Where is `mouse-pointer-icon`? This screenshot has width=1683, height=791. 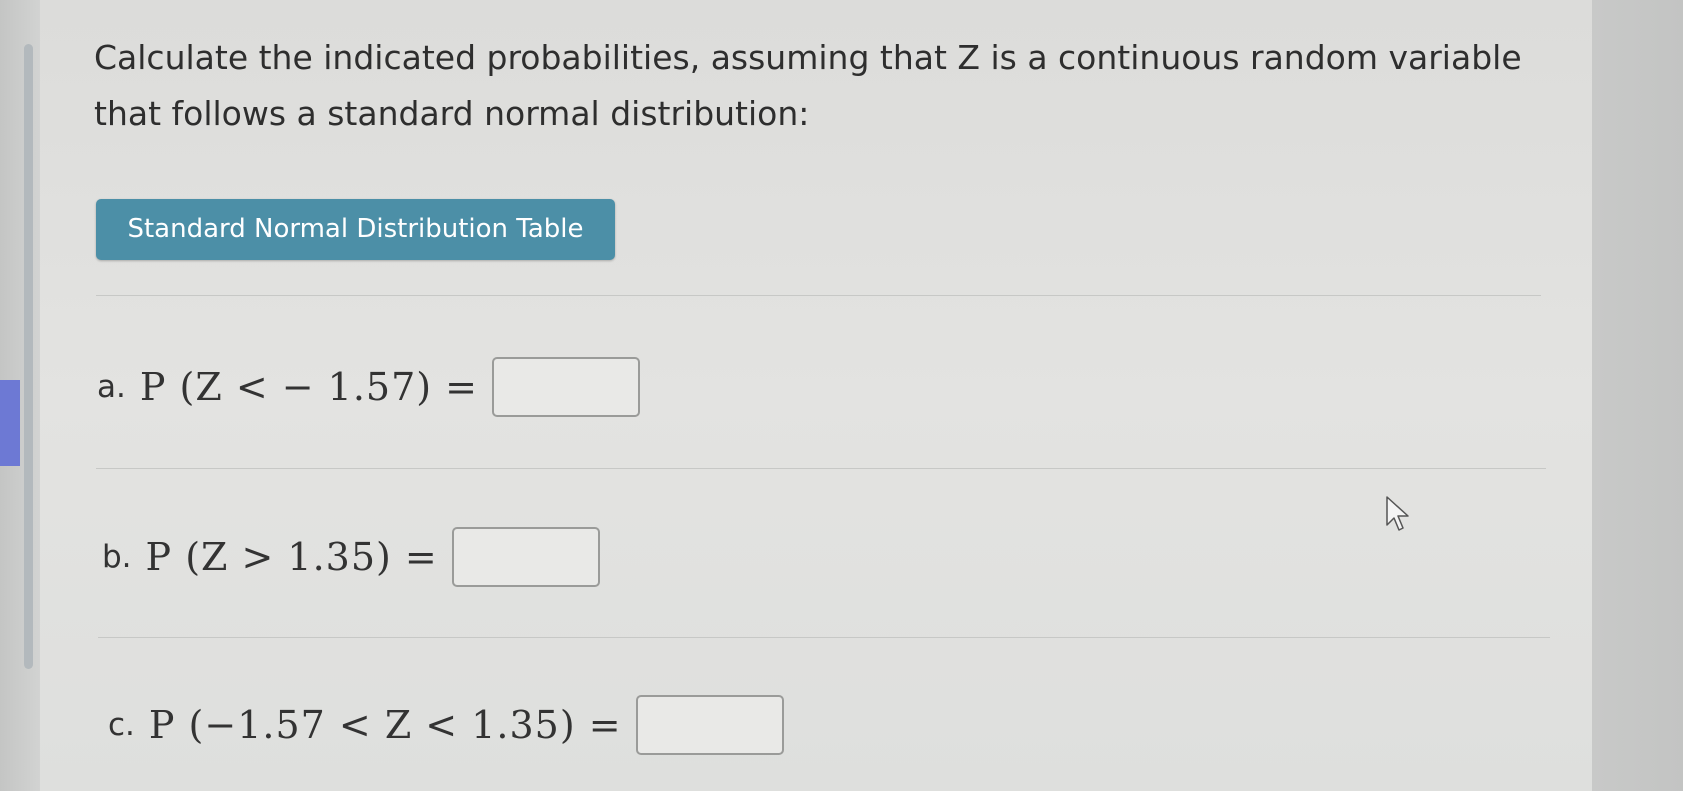
mouse-pointer-icon is located at coordinates (1397, 513).